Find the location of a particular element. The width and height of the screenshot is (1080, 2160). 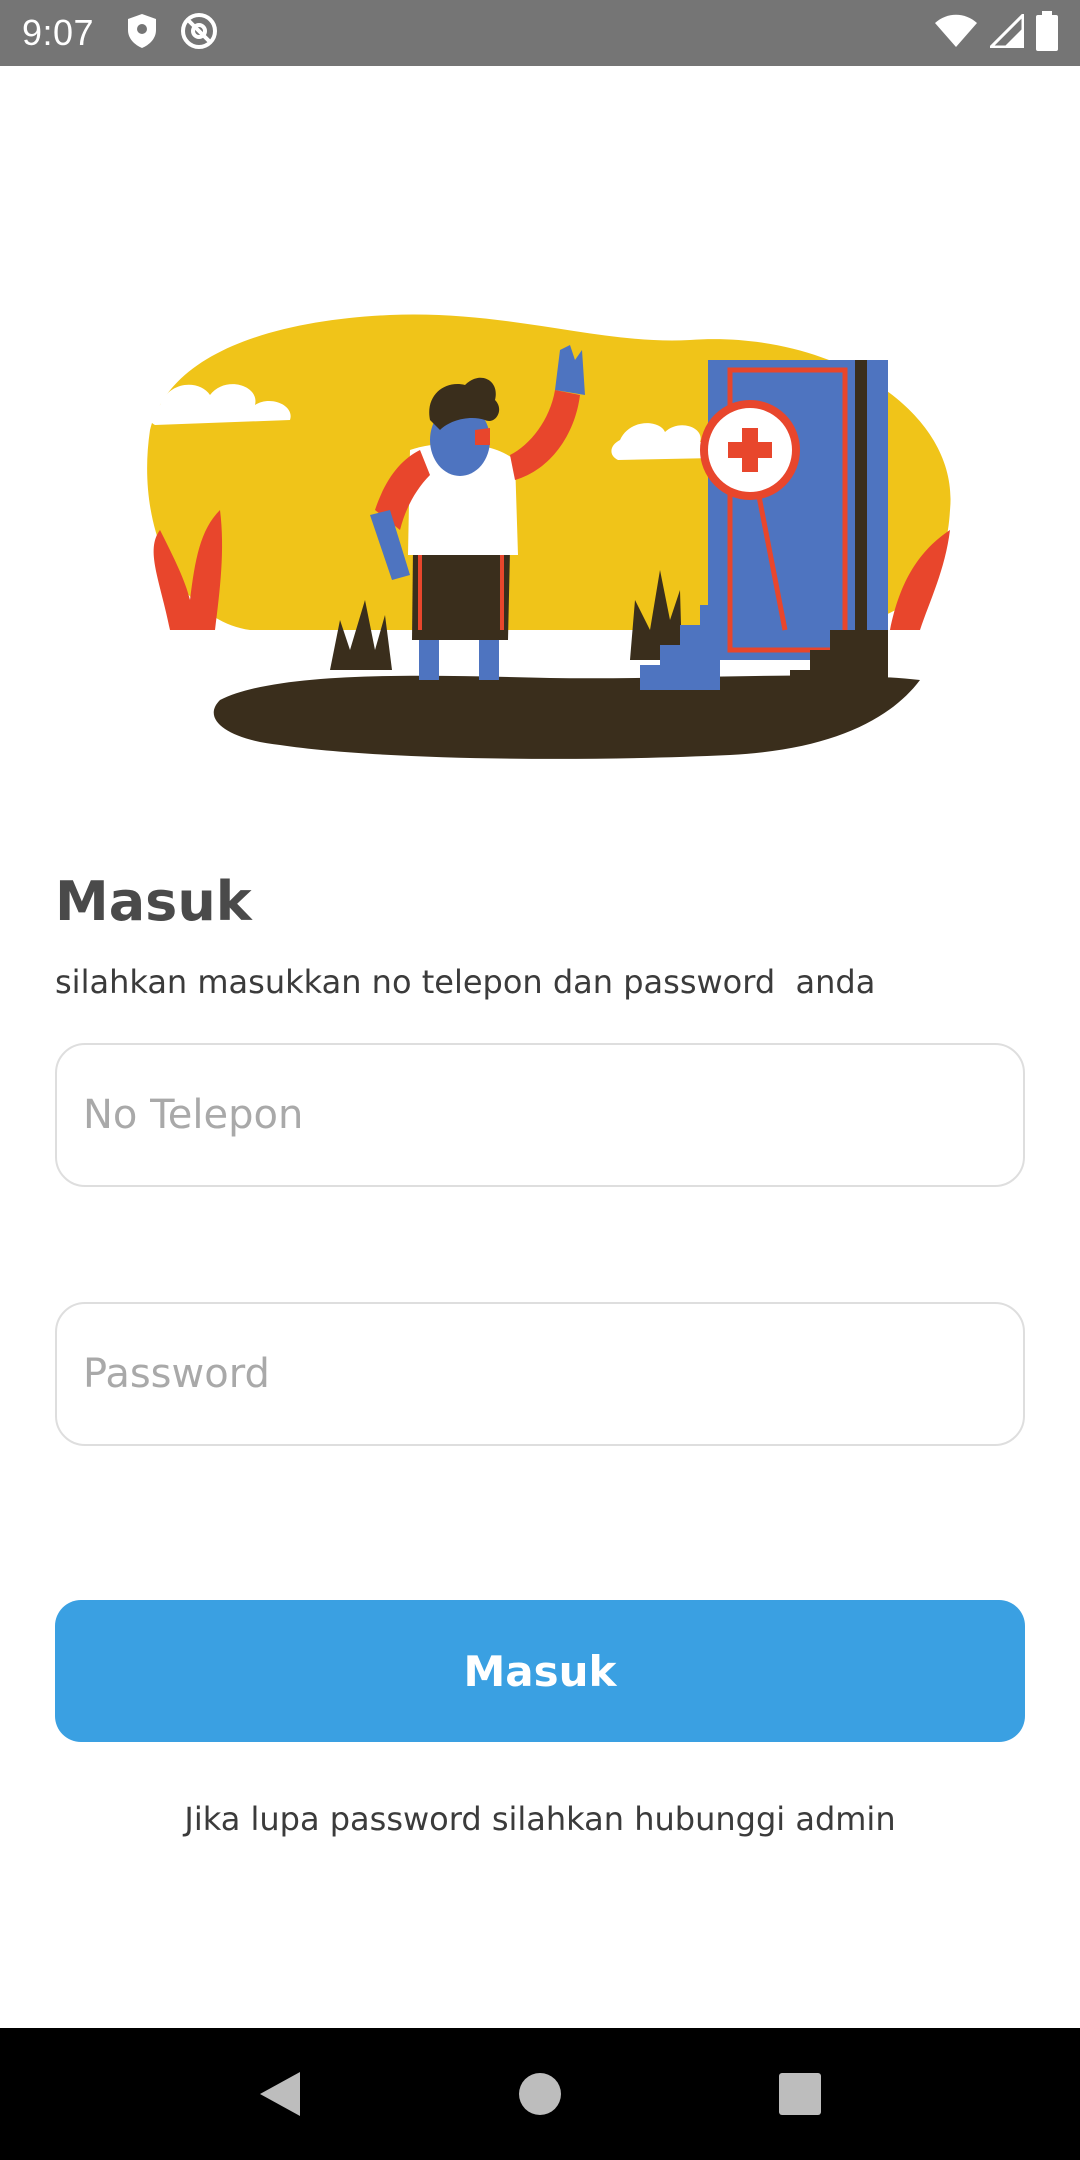

status-bar: 9:07 is located at coordinates (540, 33).